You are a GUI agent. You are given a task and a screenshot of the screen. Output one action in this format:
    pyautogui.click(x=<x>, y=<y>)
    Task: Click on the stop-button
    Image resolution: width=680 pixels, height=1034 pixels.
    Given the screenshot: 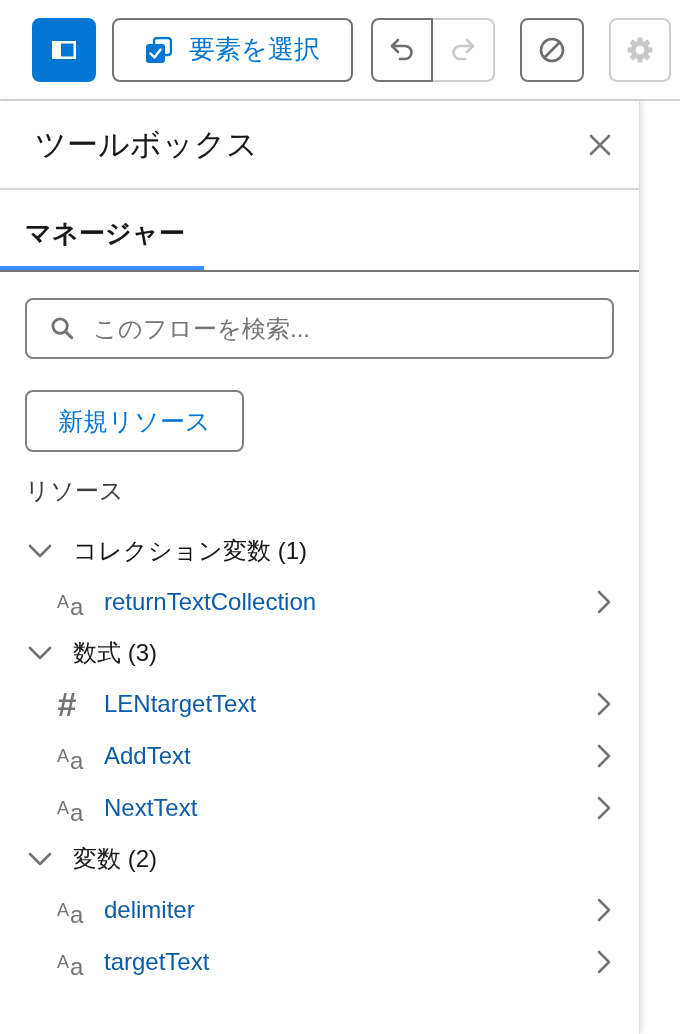 What is the action you would take?
    pyautogui.click(x=552, y=49)
    